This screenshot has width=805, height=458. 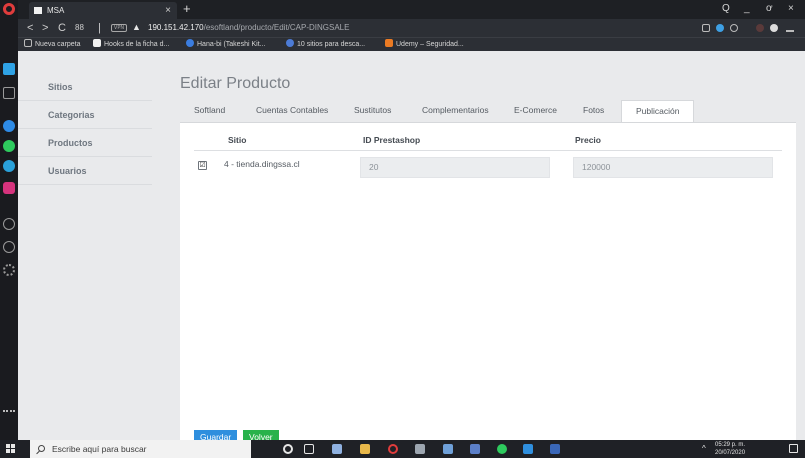 I want to click on cortana-icon, so click(x=288, y=449).